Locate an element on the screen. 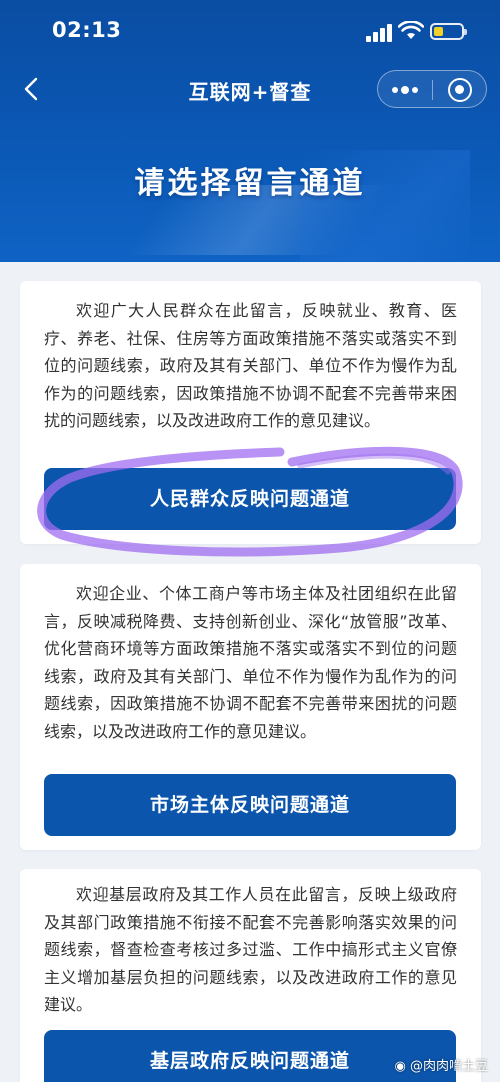 The image size is (500, 1082). nav-bar: 互联网+督查 is located at coordinates (250, 90).